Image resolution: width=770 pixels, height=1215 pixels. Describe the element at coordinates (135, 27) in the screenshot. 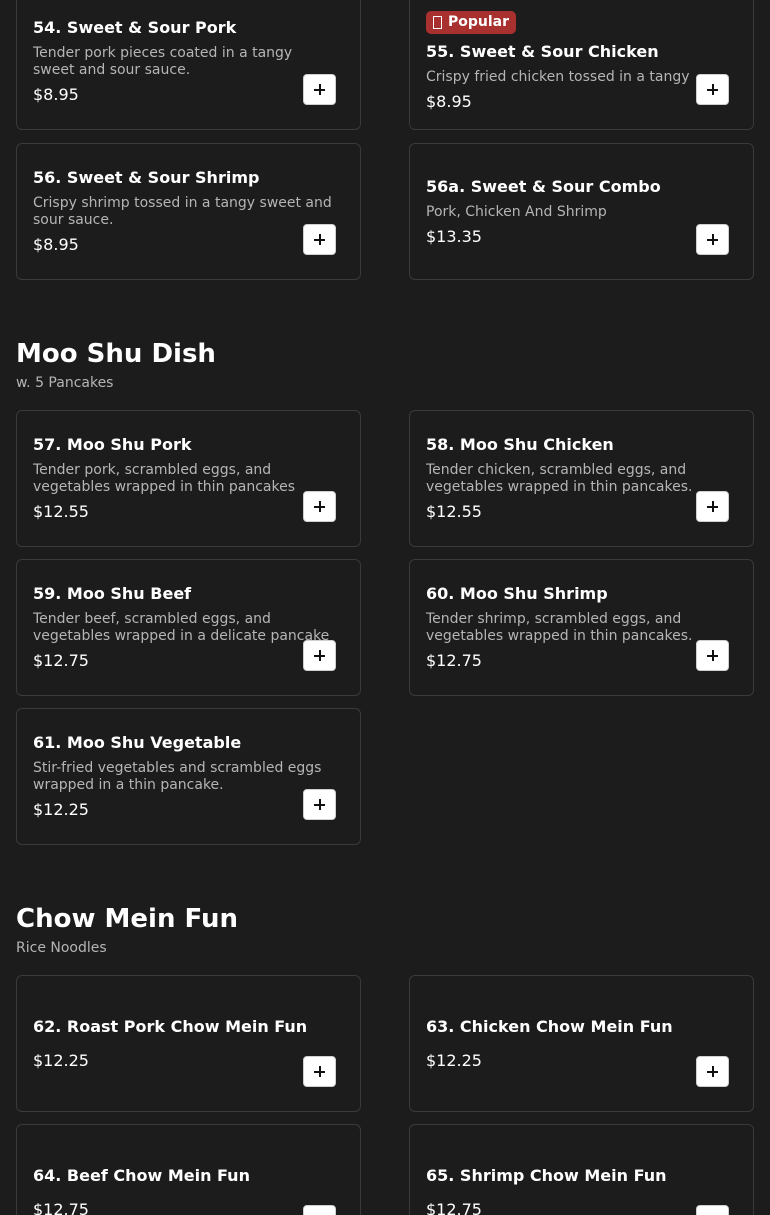

I see `item-name: 54. Sweet & Sour Pork` at that location.